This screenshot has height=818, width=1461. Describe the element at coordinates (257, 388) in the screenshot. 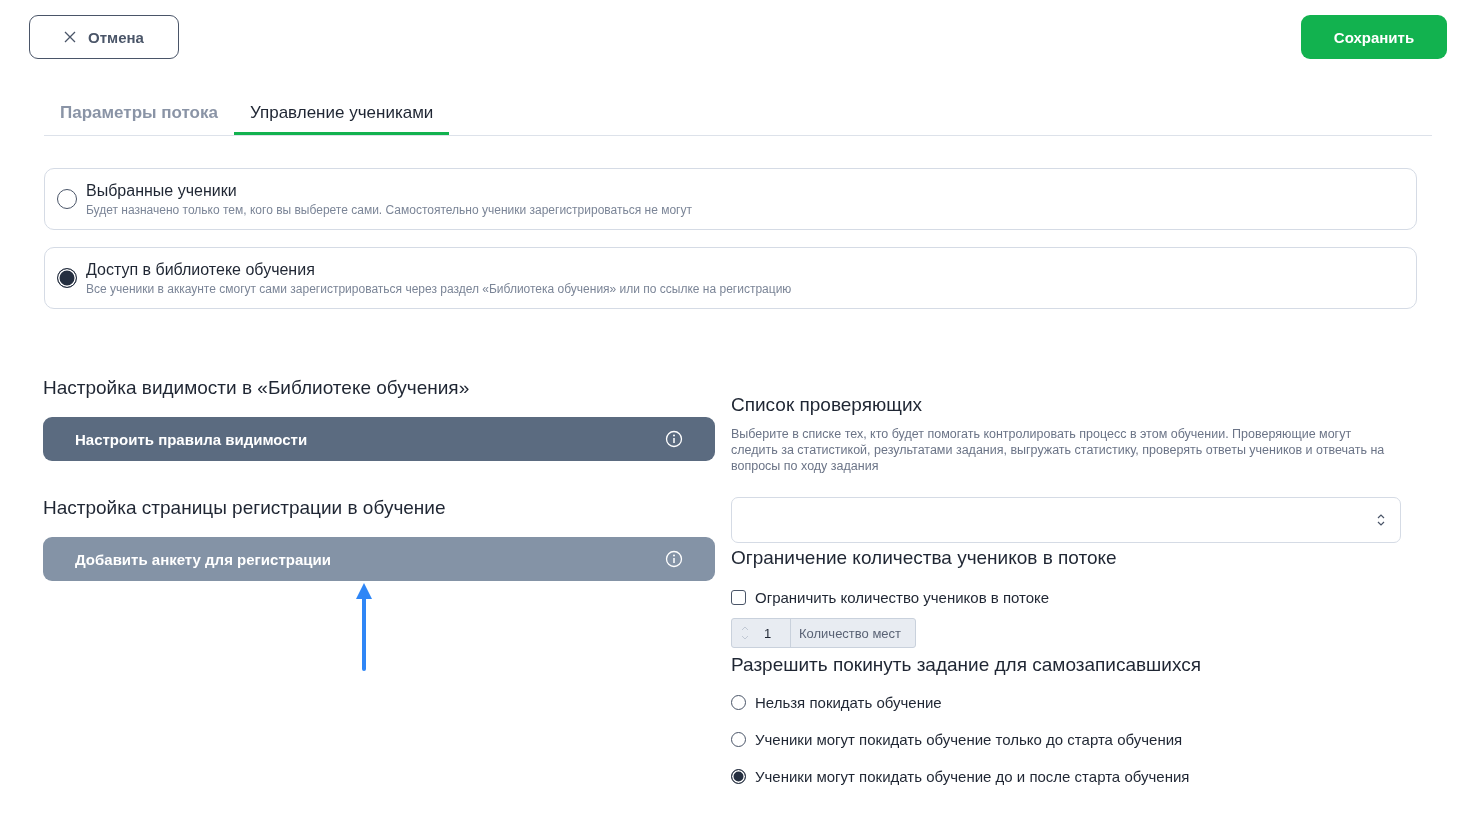

I see `section-heading: Настройка видимости в «Библиотеке обучения»` at that location.